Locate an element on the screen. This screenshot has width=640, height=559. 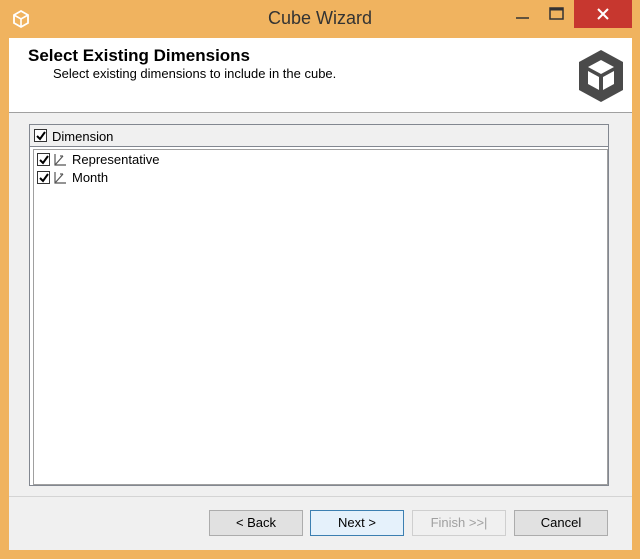
close-icon is located at coordinates (603, 14).